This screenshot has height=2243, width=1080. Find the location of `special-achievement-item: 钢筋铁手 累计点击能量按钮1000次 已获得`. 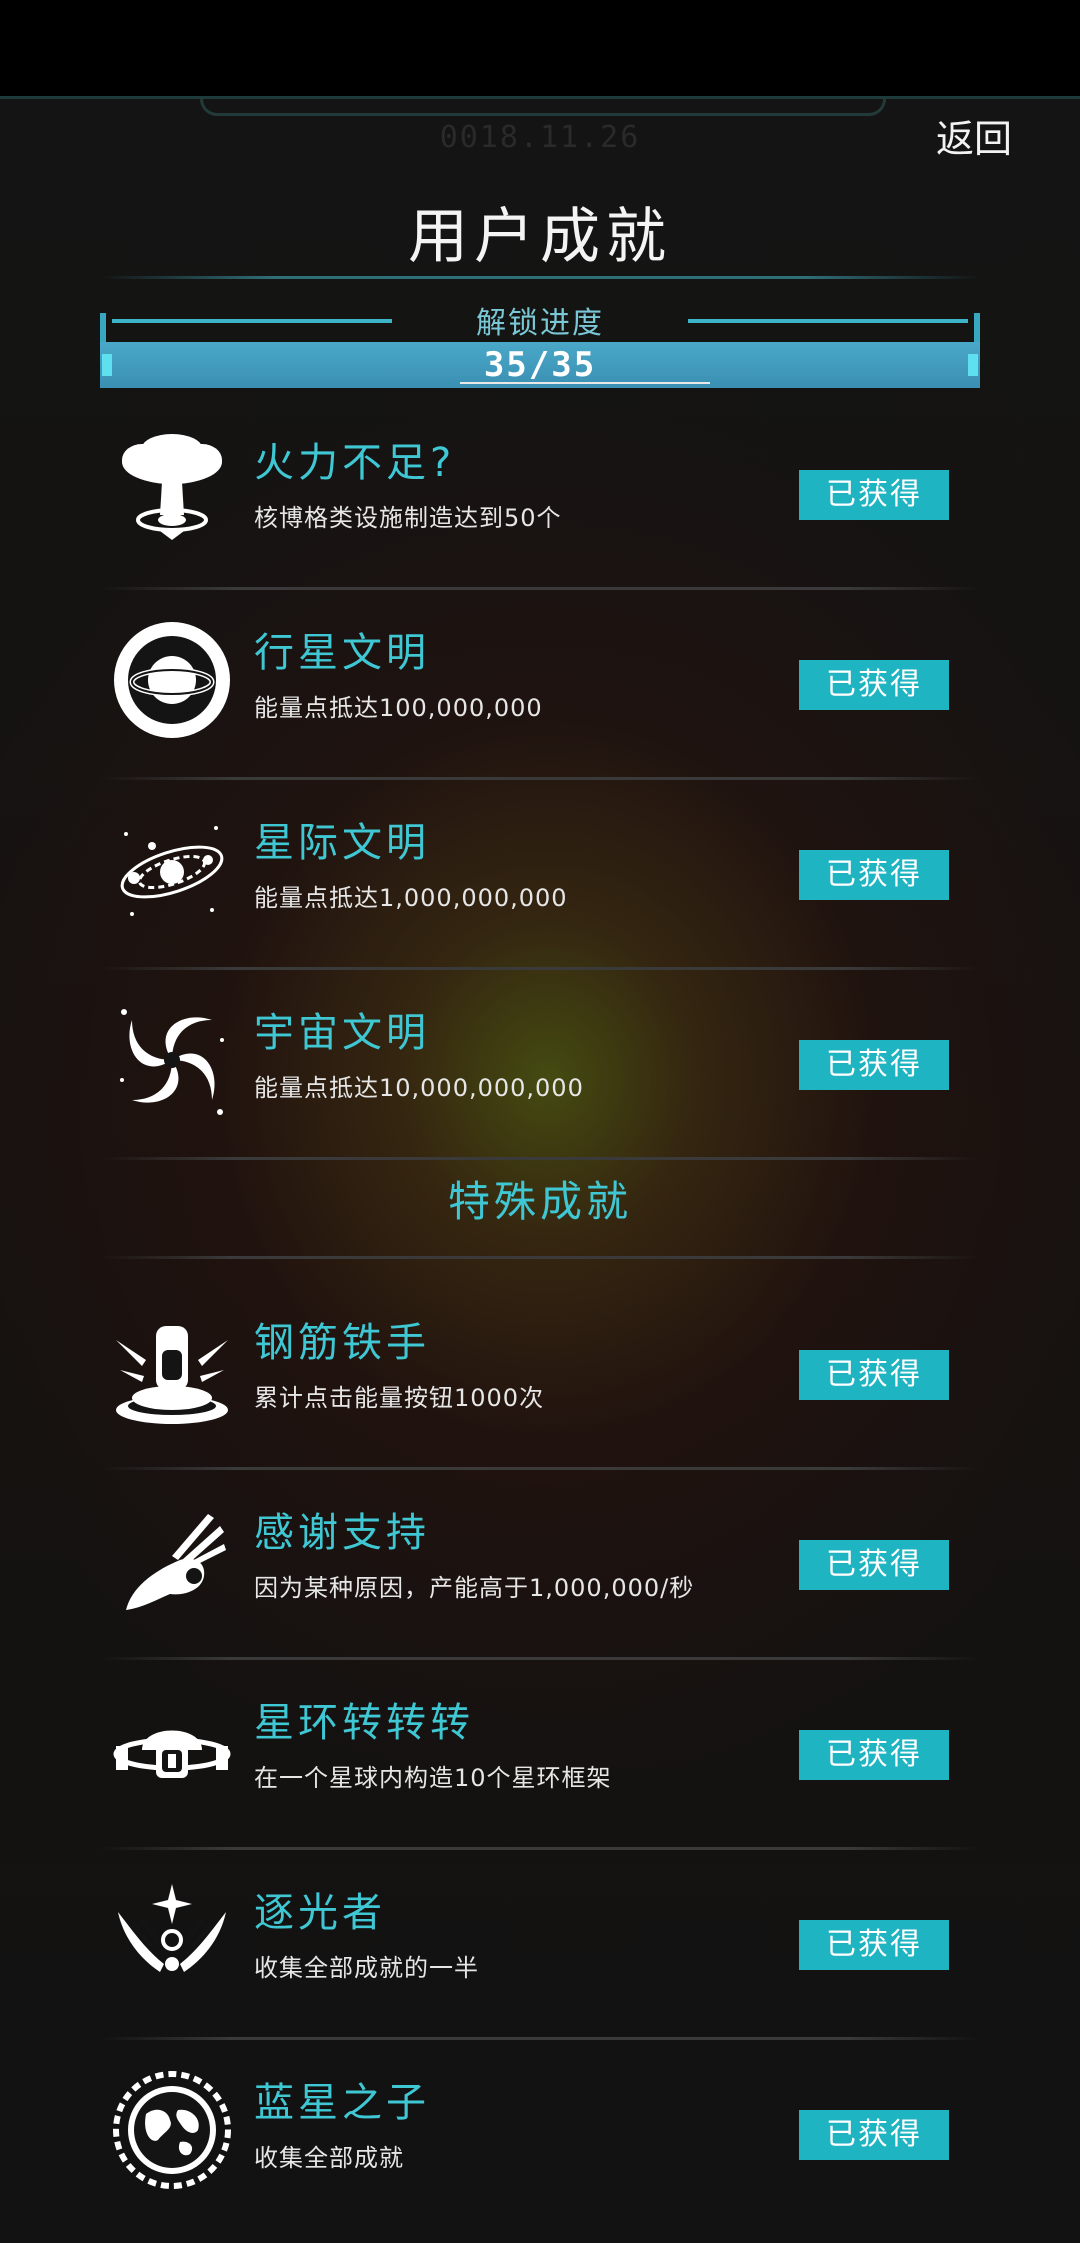

special-achievement-item: 钢筋铁手 累计点击能量按钮1000次 已获得 is located at coordinates (540, 1375).